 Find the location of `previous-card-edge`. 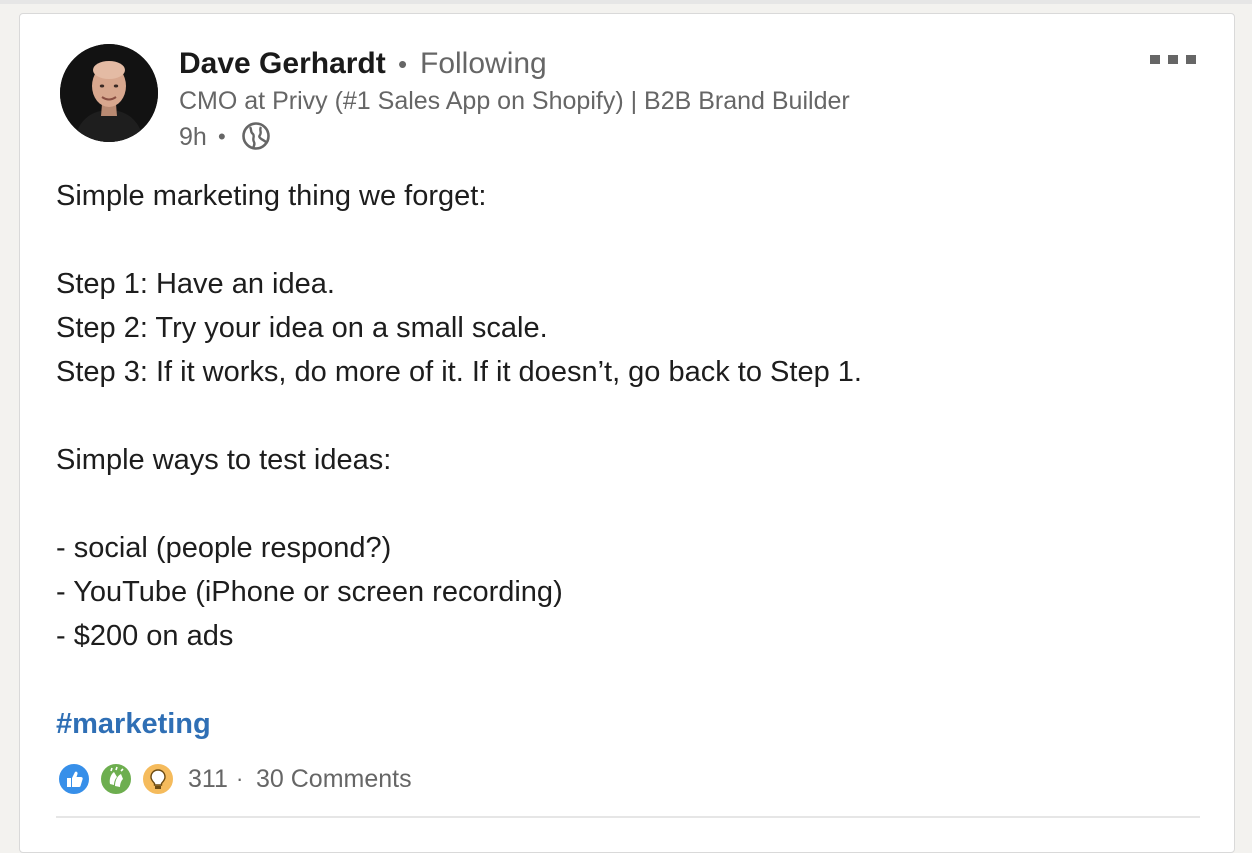

previous-card-edge is located at coordinates (626, 2).